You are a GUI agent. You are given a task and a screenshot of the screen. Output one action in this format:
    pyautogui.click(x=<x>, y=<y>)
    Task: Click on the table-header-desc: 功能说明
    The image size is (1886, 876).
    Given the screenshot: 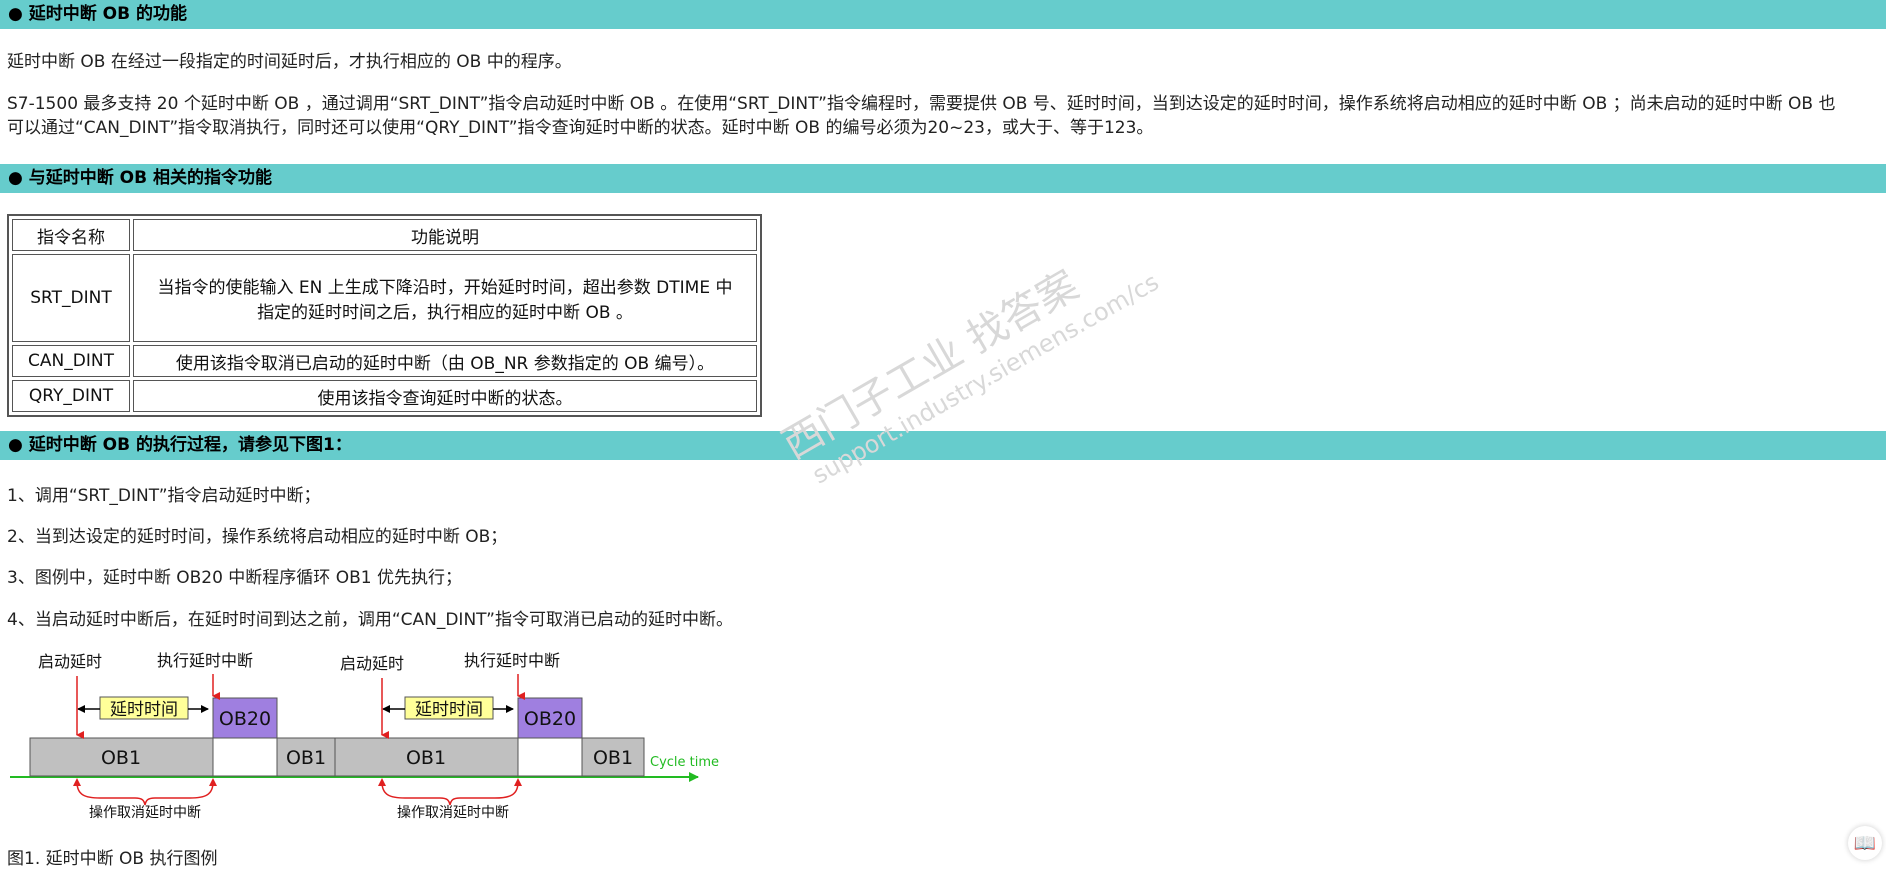 What is the action you would take?
    pyautogui.click(x=445, y=235)
    